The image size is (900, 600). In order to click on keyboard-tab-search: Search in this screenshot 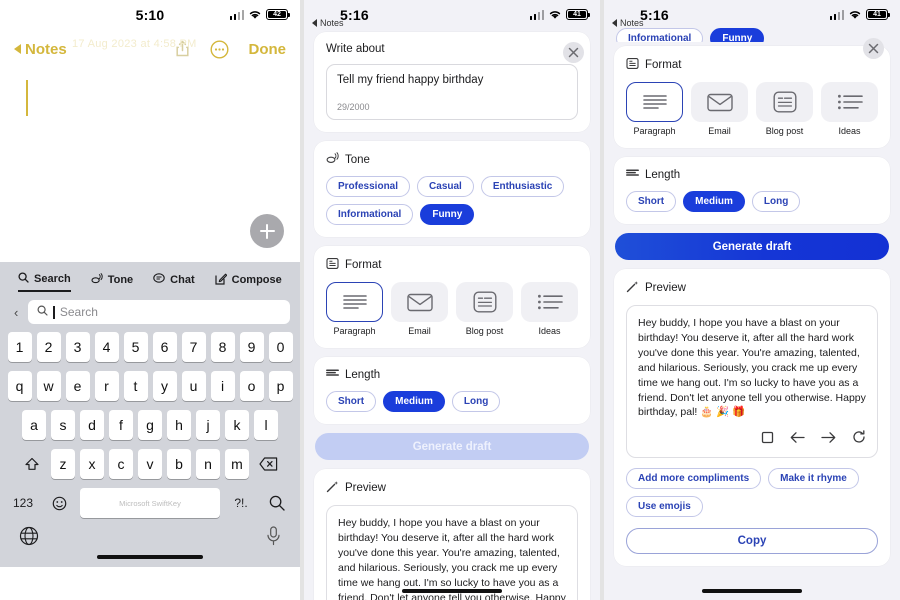, I will do `click(44, 282)`.